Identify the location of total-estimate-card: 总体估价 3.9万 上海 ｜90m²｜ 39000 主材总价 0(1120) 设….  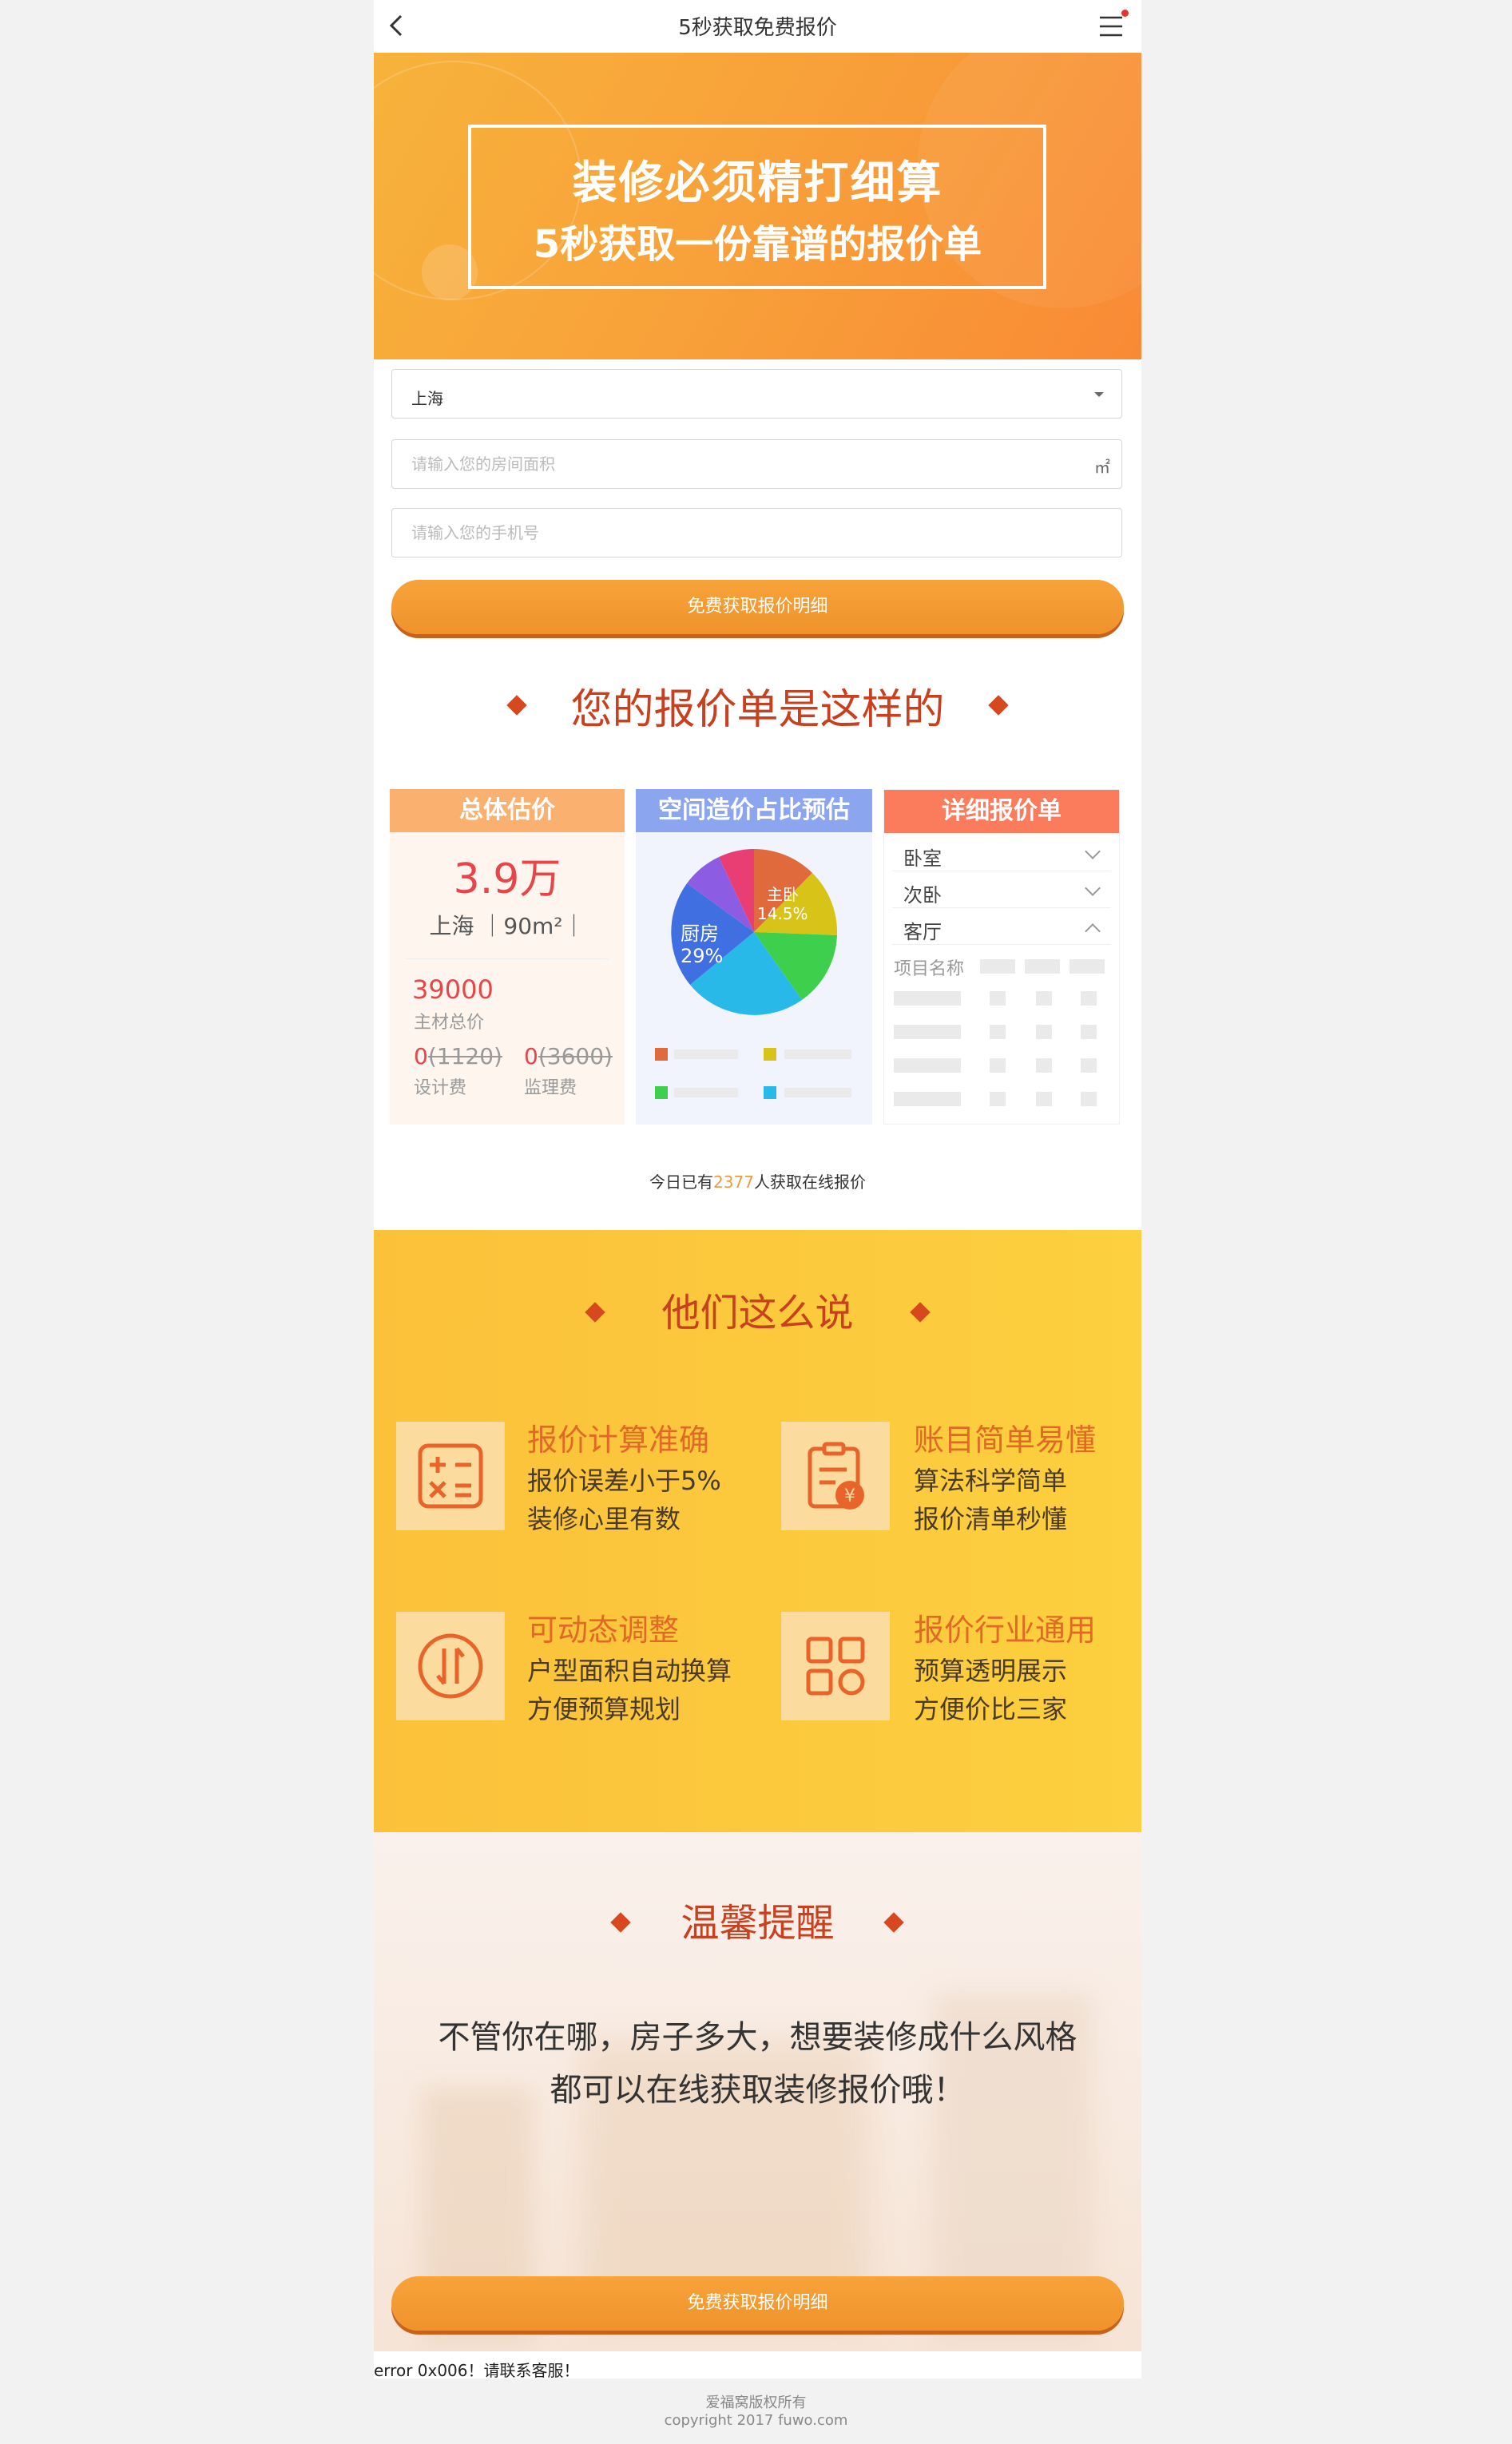
(507, 957).